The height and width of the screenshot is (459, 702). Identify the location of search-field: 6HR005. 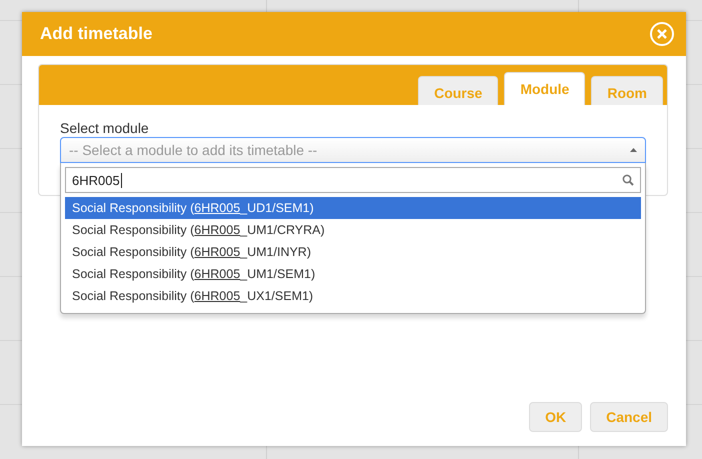
(353, 180).